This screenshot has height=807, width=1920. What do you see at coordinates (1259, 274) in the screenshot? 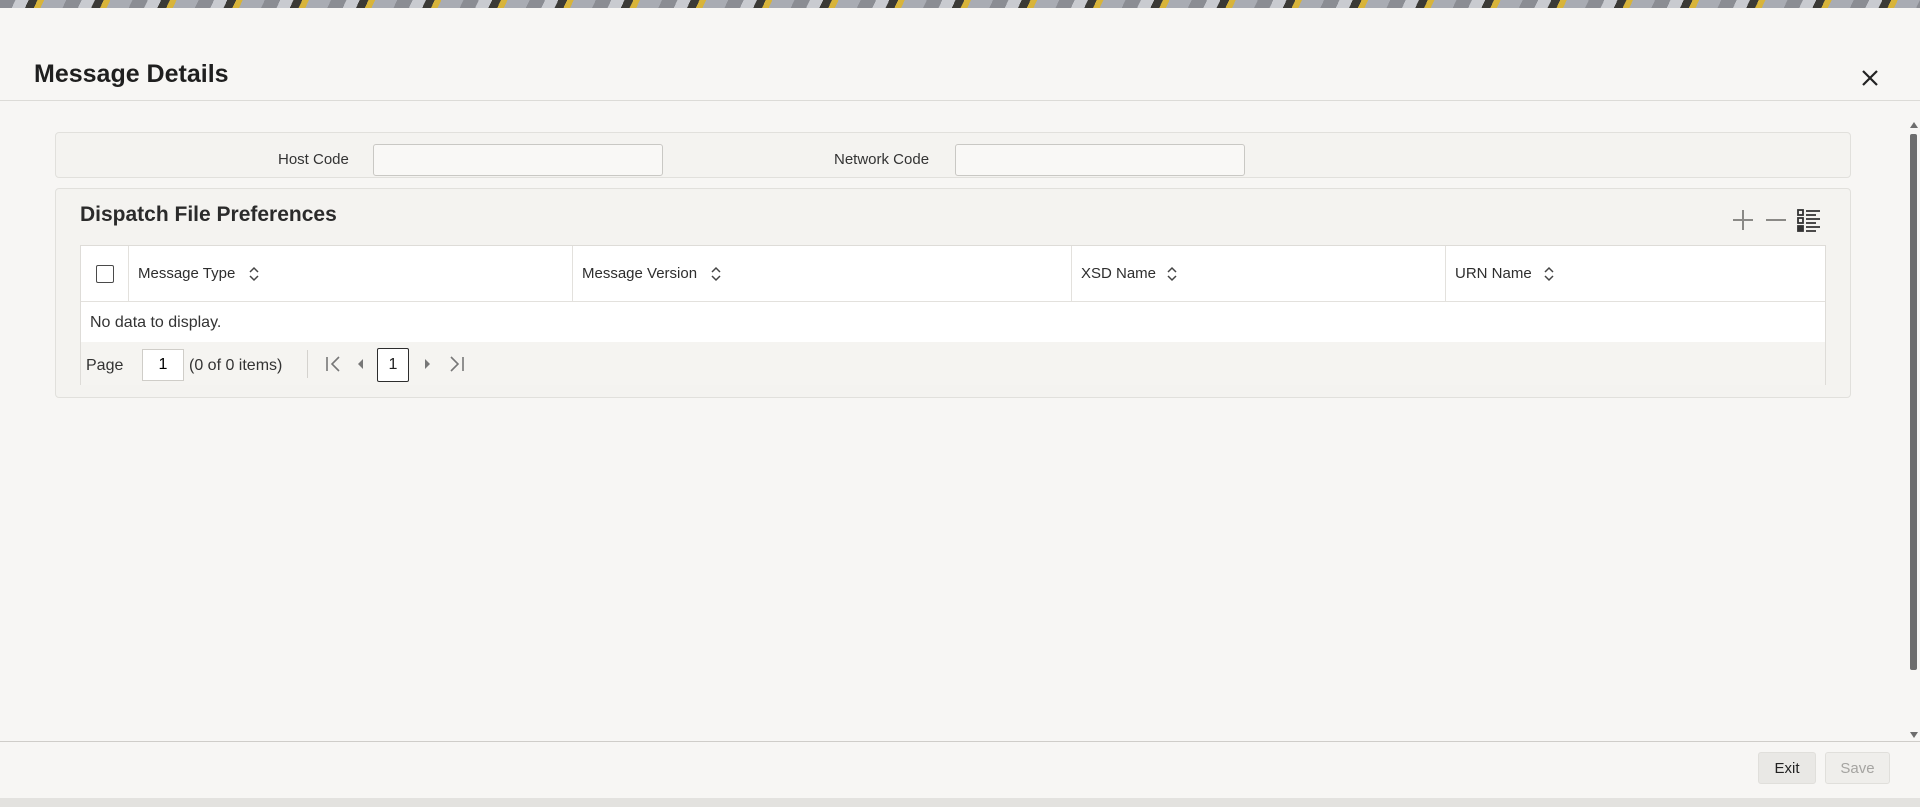
I see `column-xsd-name: XSD Name` at bounding box center [1259, 274].